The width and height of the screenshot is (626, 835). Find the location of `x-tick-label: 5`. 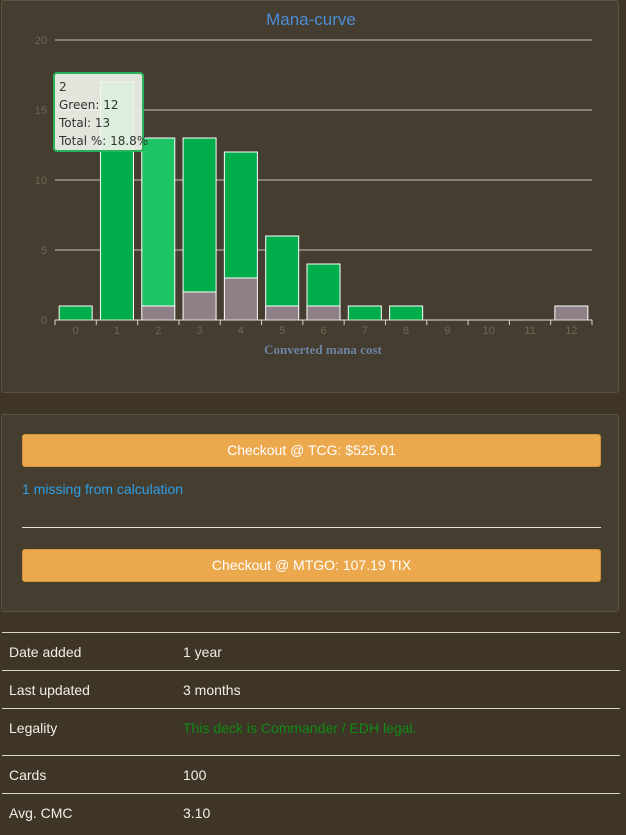

x-tick-label: 5 is located at coordinates (282, 331).